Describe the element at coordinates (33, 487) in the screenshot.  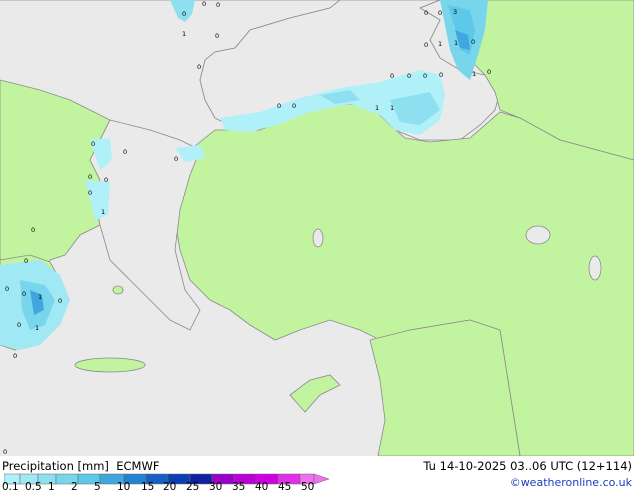
I see `colorbar-tick: 0.5` at that location.